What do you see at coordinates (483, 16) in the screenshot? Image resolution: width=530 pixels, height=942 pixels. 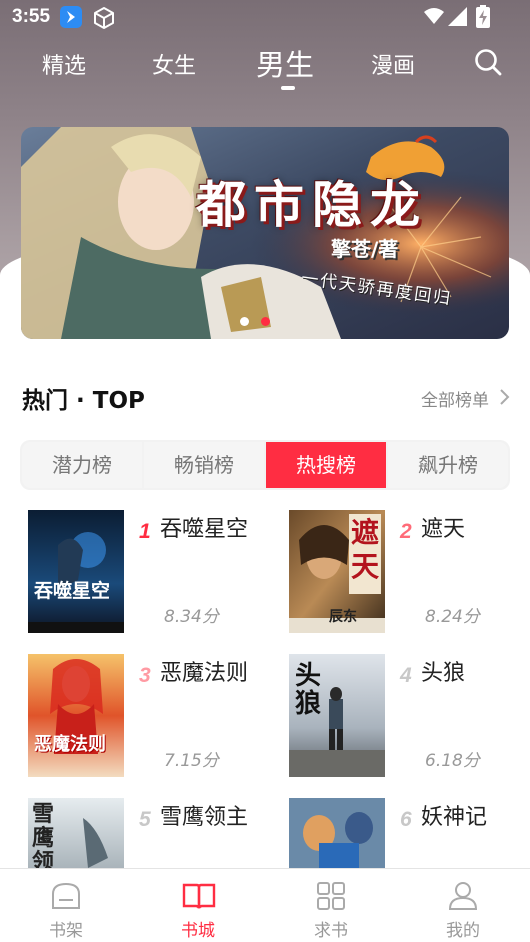 I see `battery-charging-icon` at bounding box center [483, 16].